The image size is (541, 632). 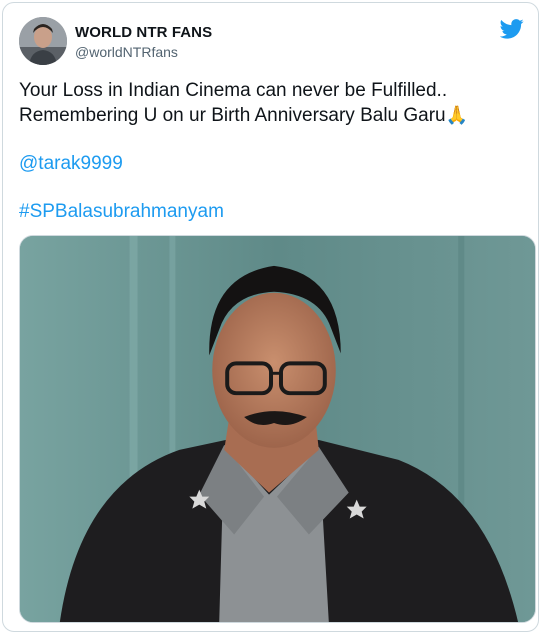 I want to click on author-display-name: WORLD NTR FANS, so click(x=143, y=32).